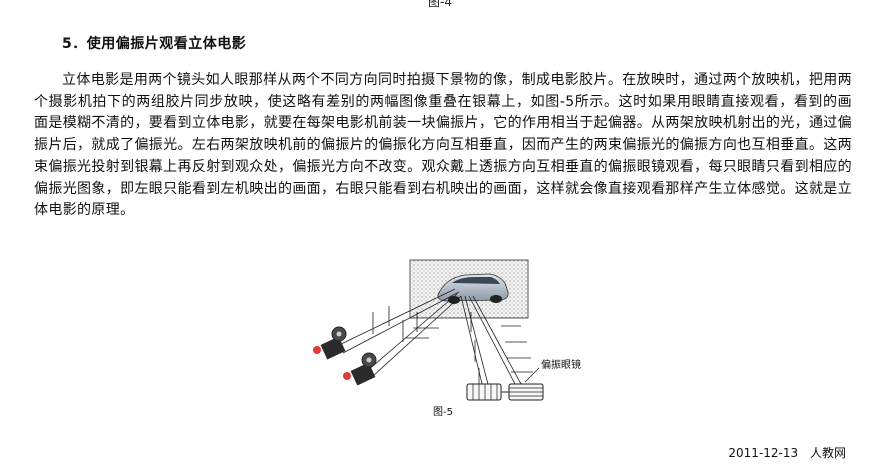 The width and height of the screenshot is (882, 470). Describe the element at coordinates (154, 44) in the screenshot. I see `section-heading: 5．使用偏振片观看立体电影` at that location.